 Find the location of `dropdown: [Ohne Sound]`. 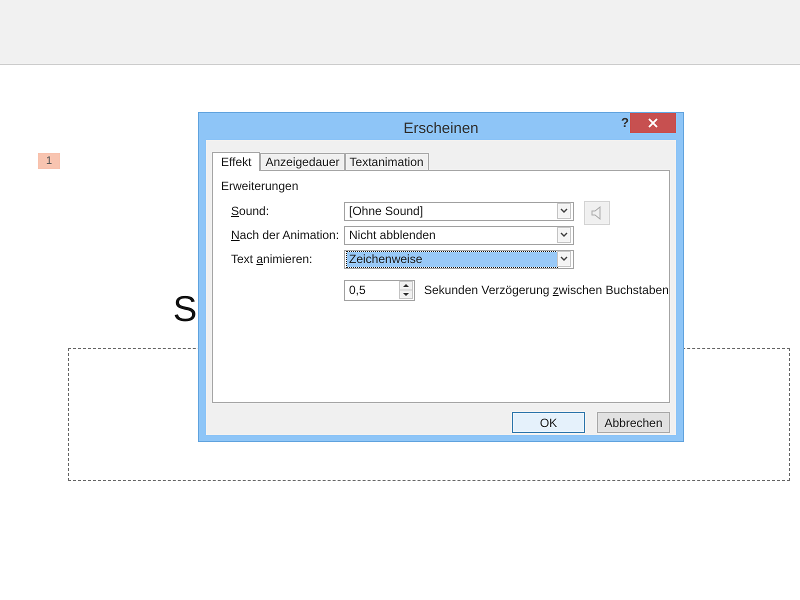

dropdown: [Ohne Sound] is located at coordinates (459, 211).